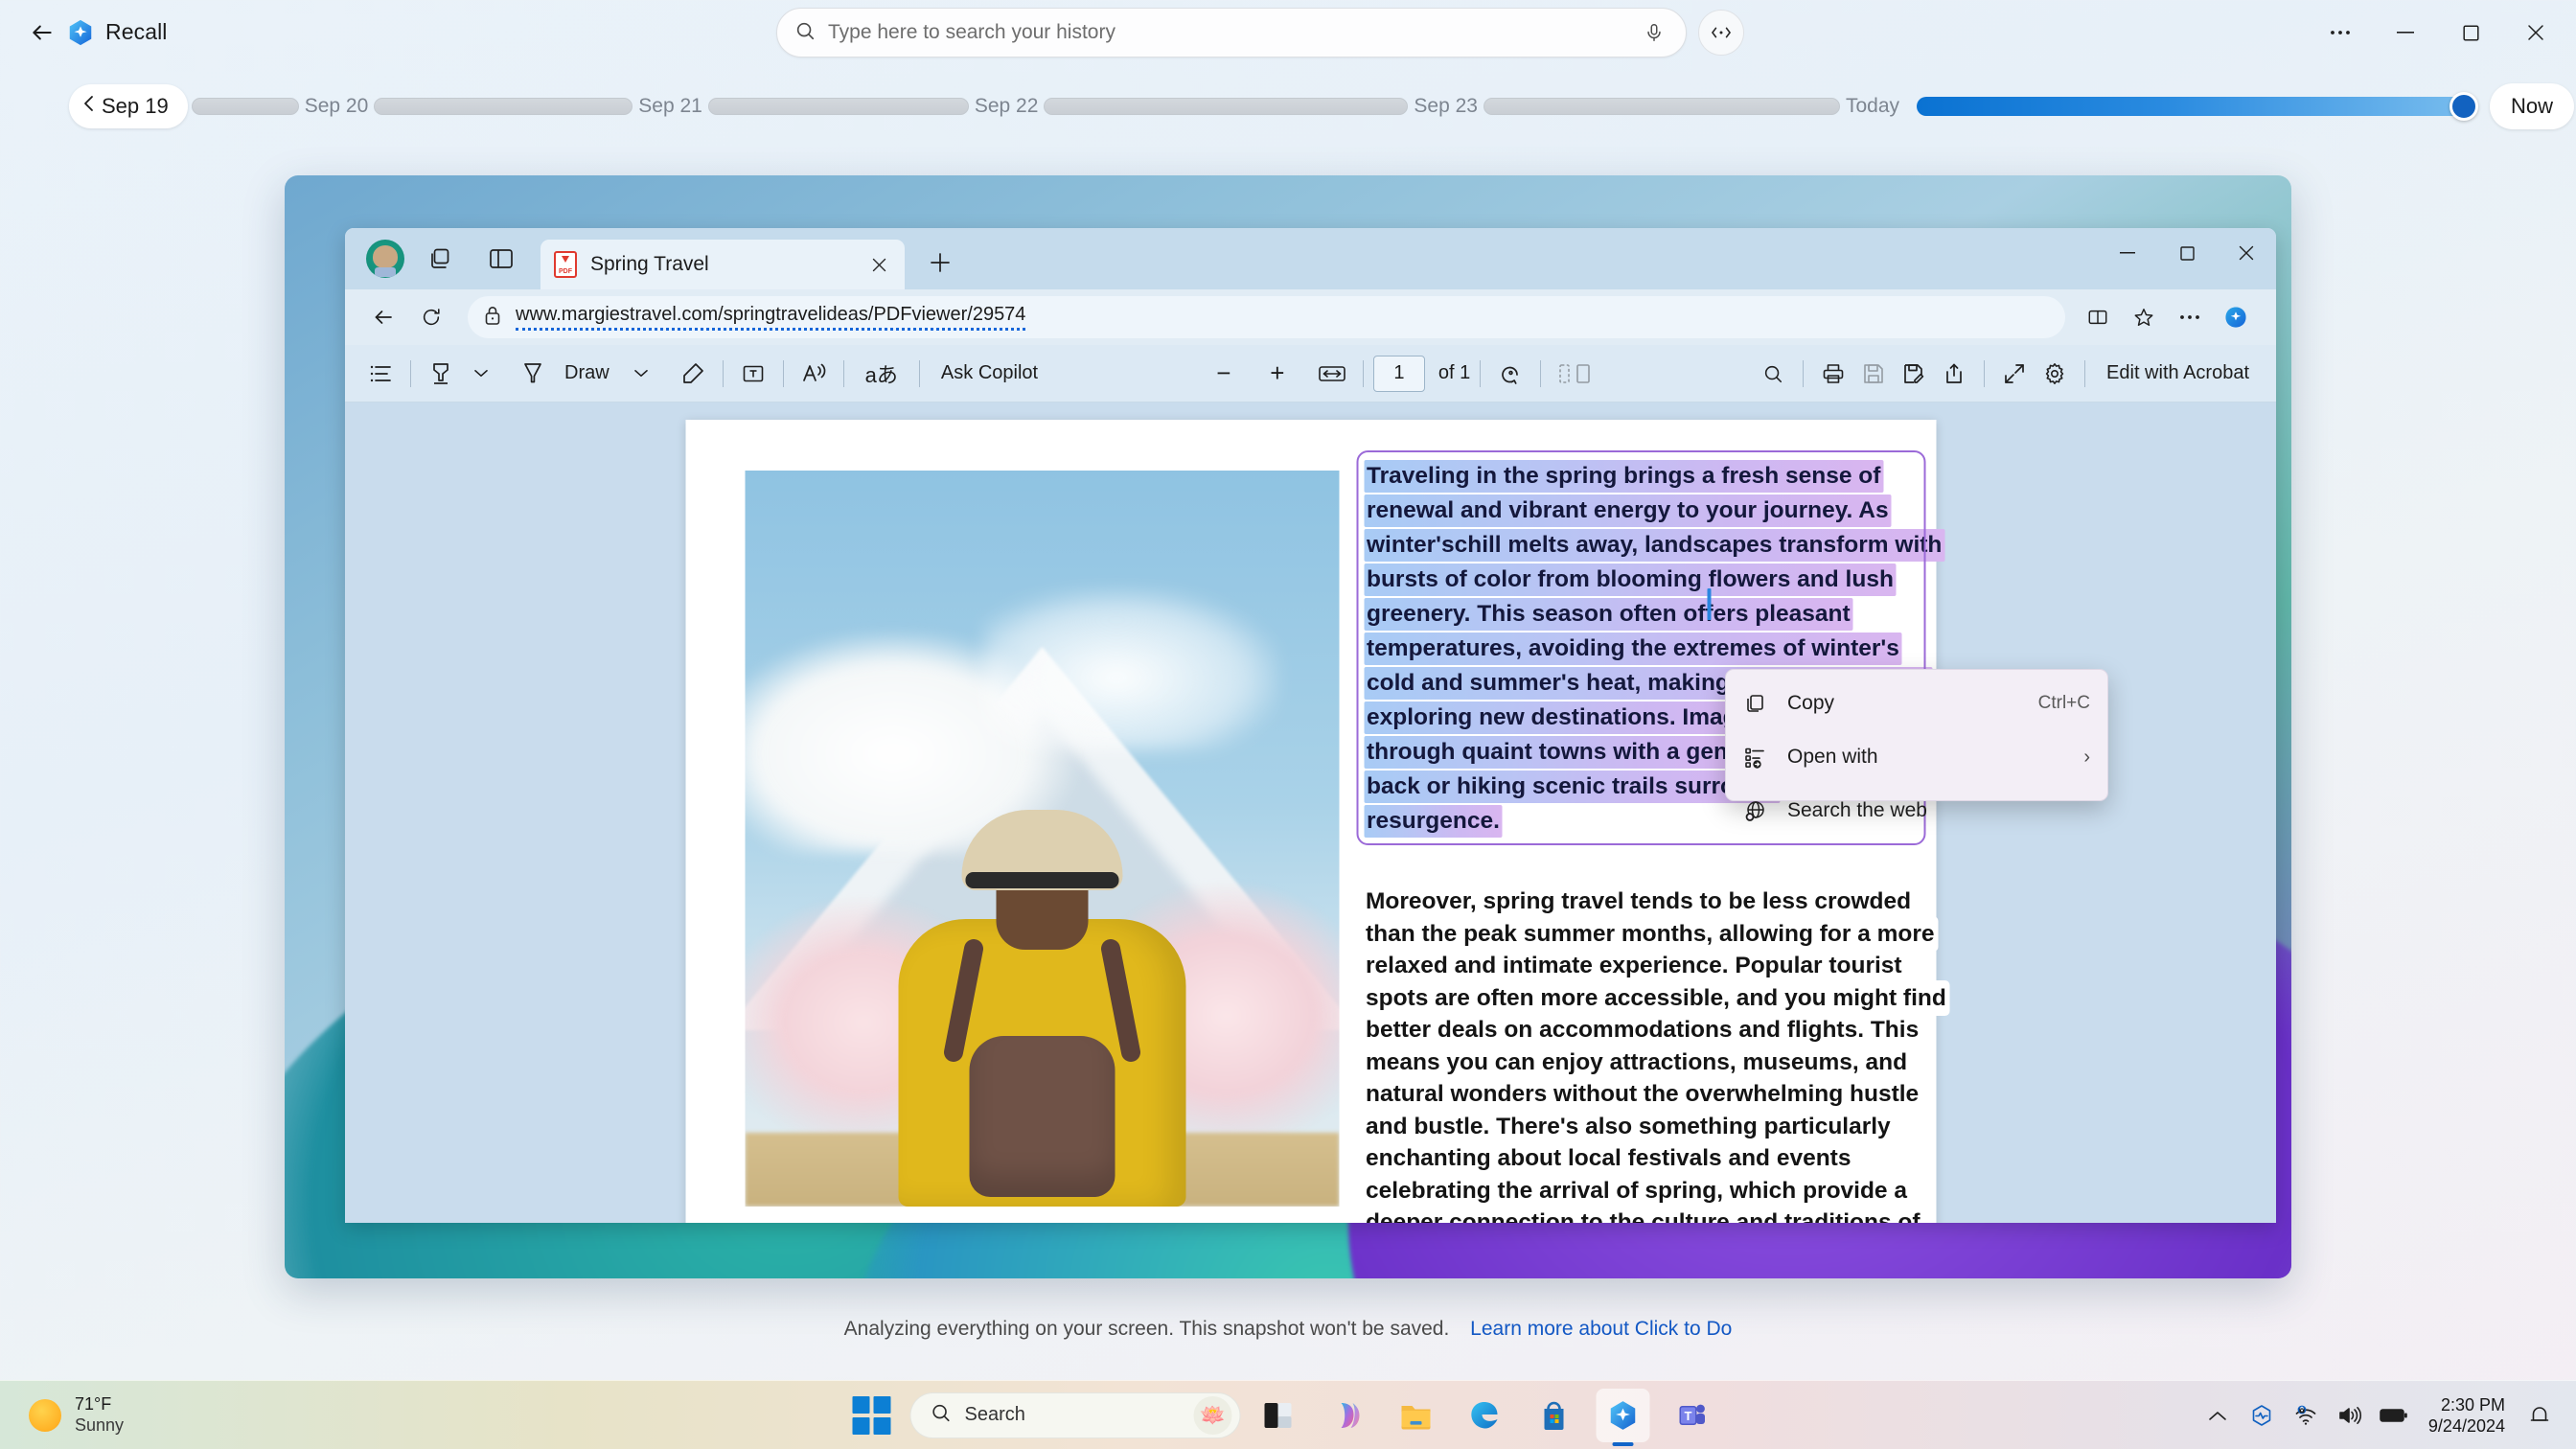 The height and width of the screenshot is (1449, 2576). I want to click on print-icon, so click(1833, 374).